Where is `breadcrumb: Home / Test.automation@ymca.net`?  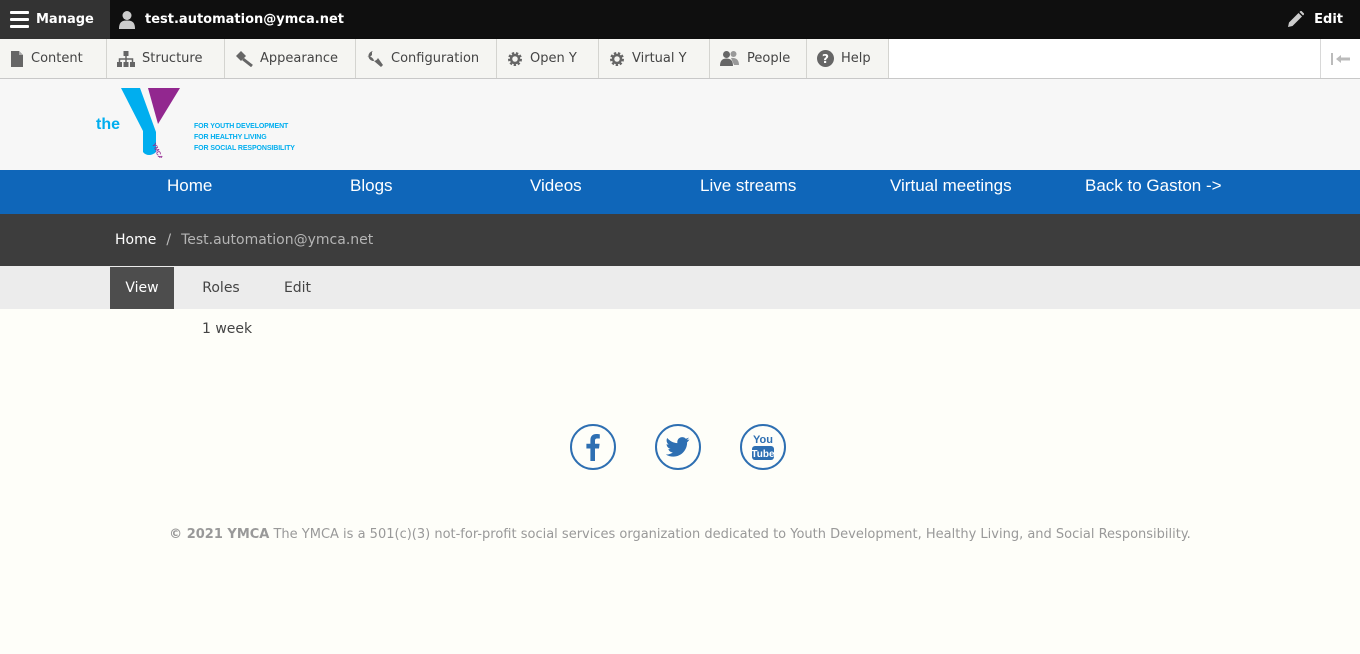 breadcrumb: Home / Test.automation@ymca.net is located at coordinates (680, 240).